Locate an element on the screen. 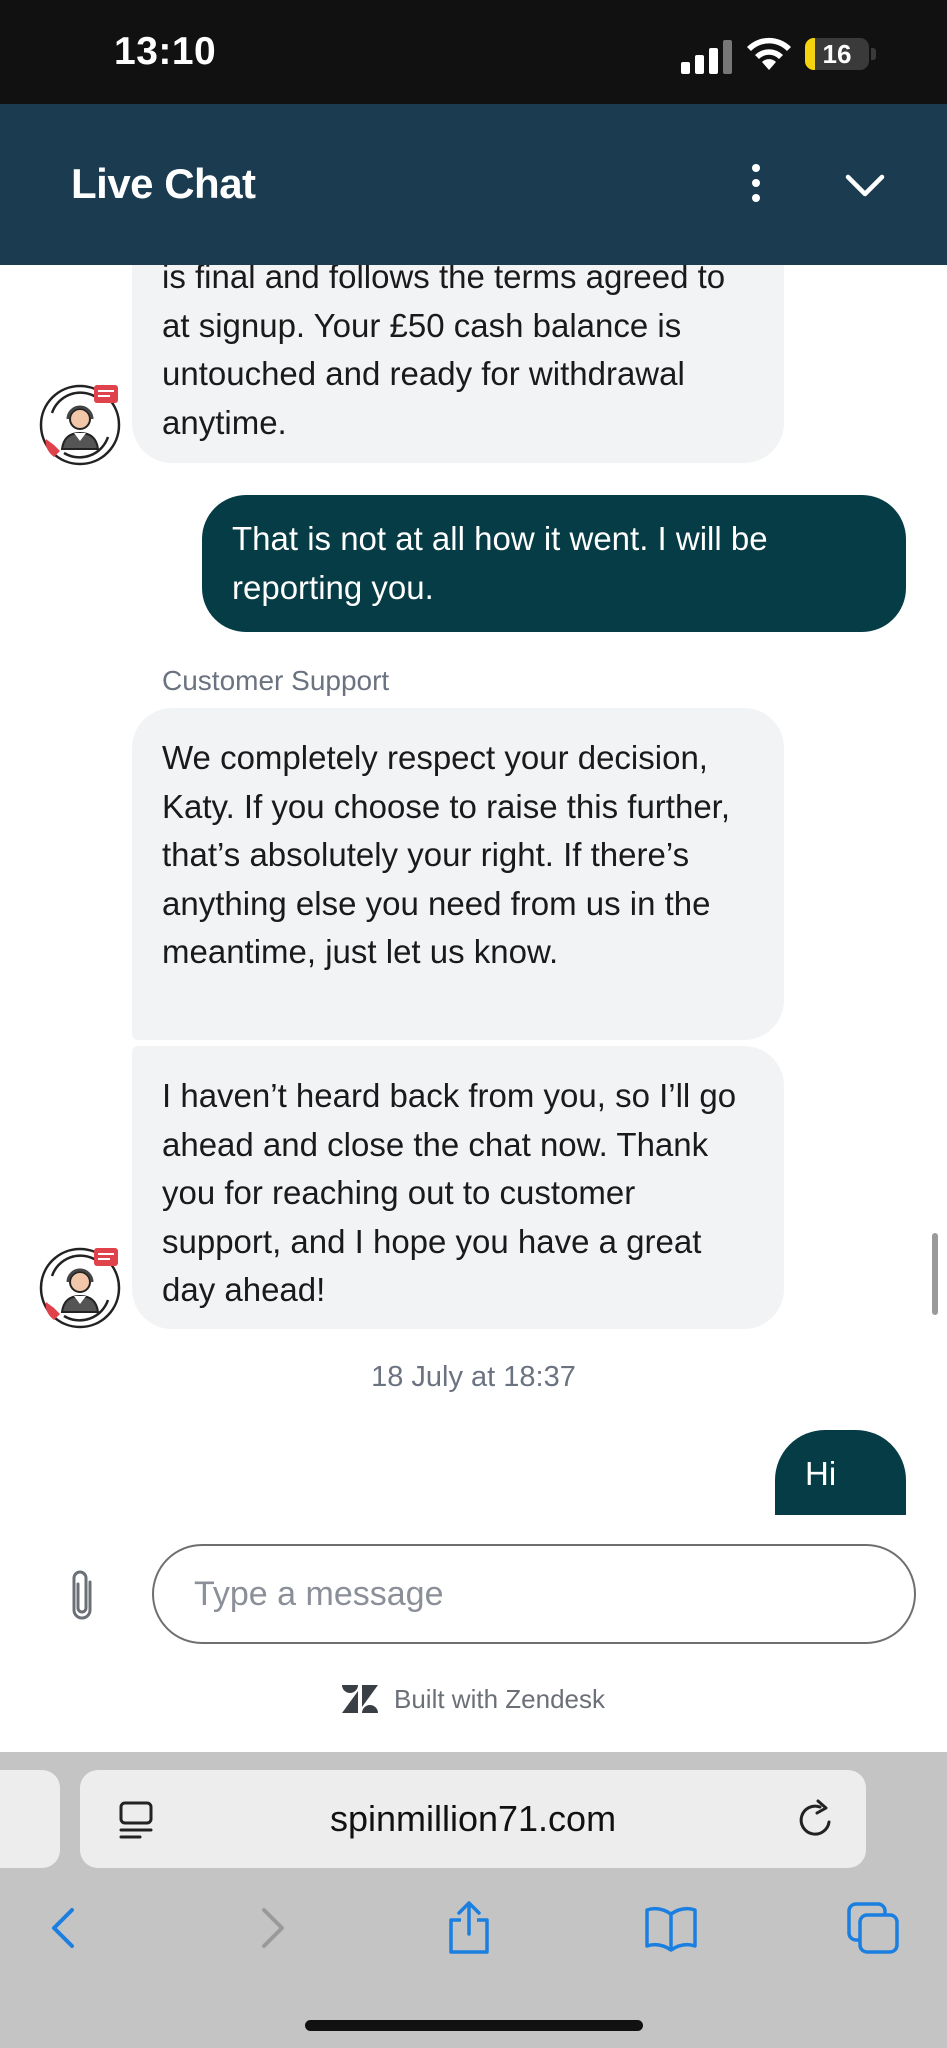 Image resolution: width=947 pixels, height=2048 pixels. built-with-label: Built with Zendesk is located at coordinates (499, 1699).